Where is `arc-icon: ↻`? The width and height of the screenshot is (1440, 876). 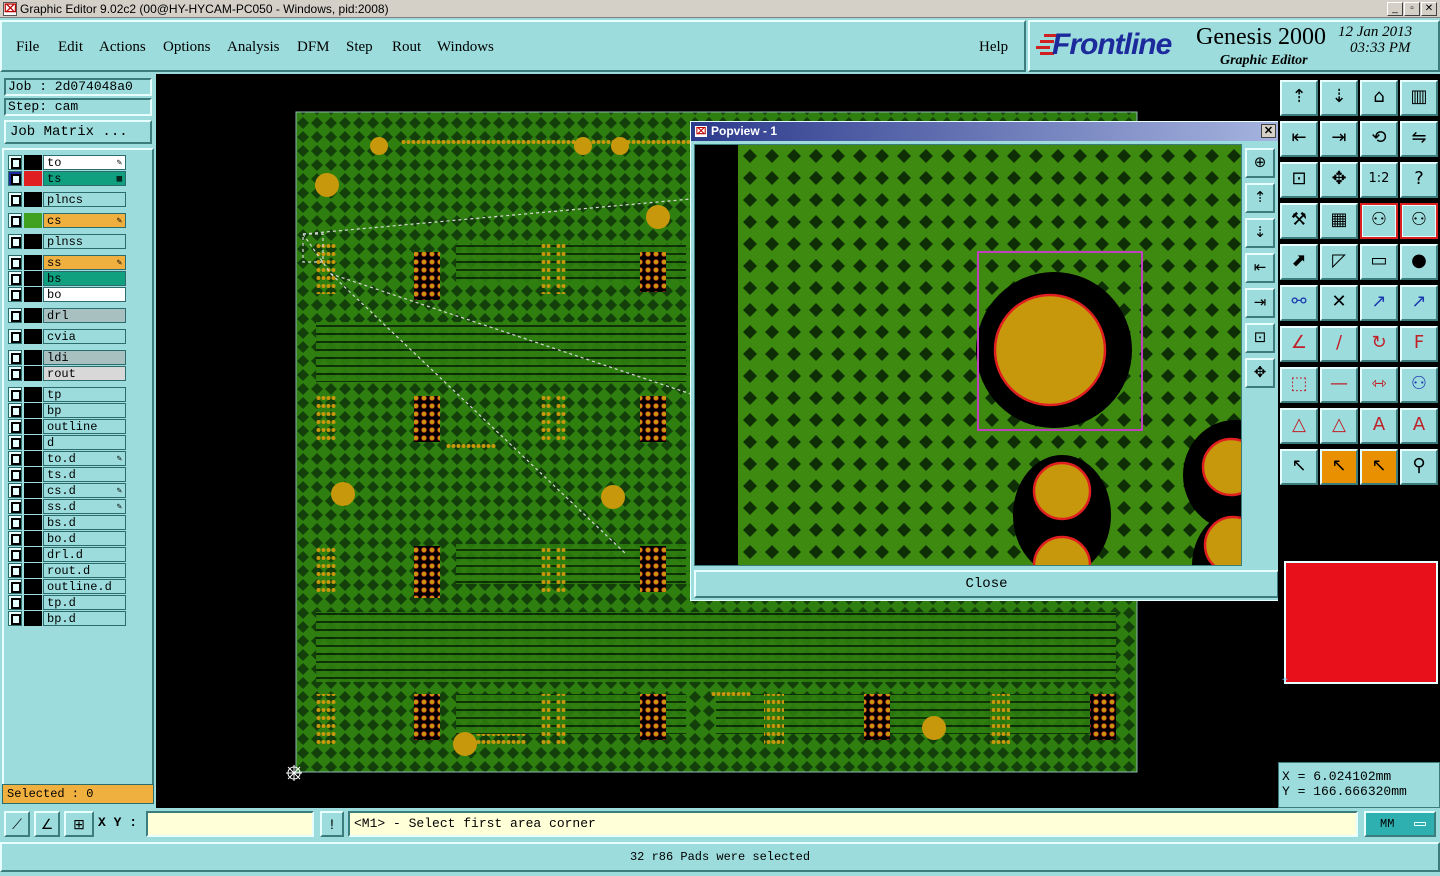 arc-icon: ↻ is located at coordinates (1379, 344).